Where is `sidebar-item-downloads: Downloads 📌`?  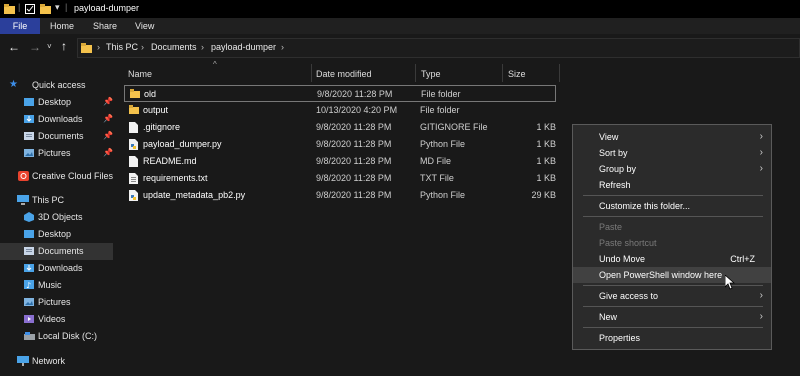 sidebar-item-downloads: Downloads 📌 is located at coordinates (56, 119).